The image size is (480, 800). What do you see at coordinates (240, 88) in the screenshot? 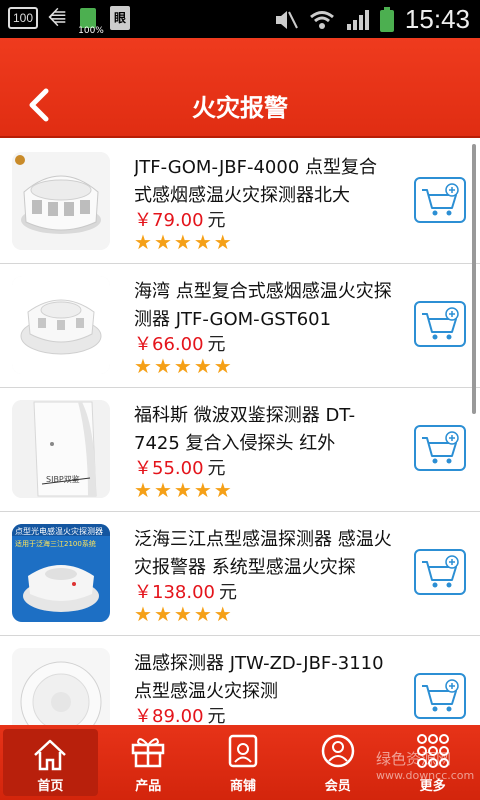
I see `app-header: 火灾报警` at bounding box center [240, 88].